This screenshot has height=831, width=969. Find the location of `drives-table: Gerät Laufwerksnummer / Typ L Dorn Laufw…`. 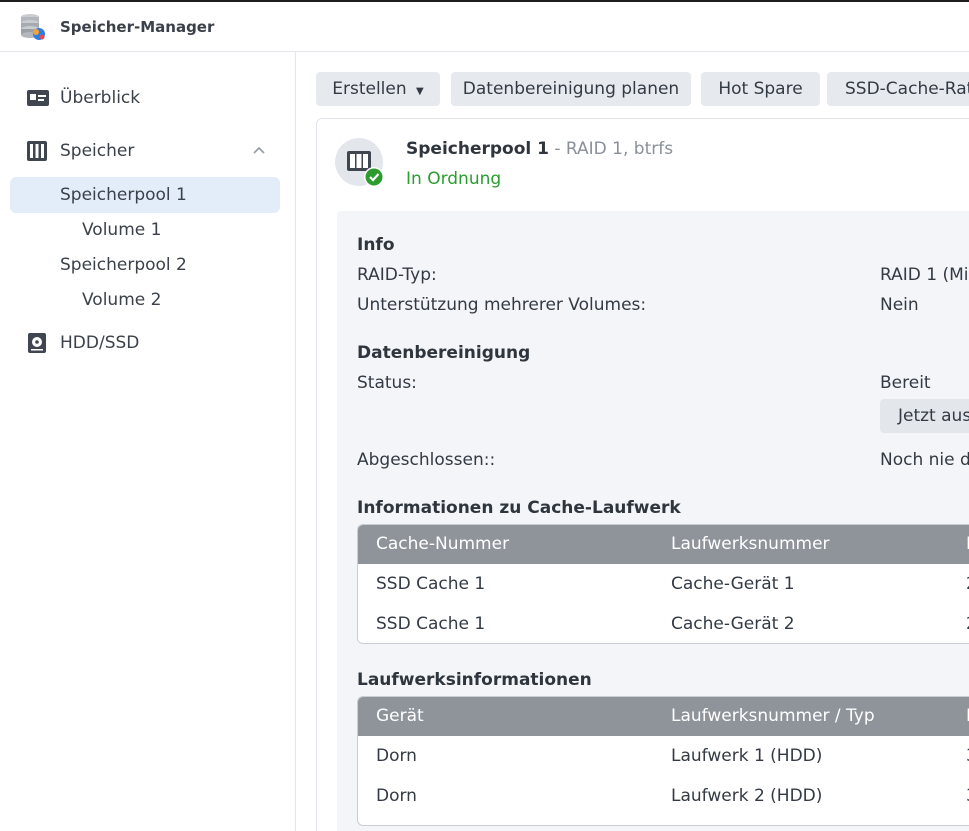

drives-table: Gerät Laufwerksnummer / Typ L Dorn Laufw… is located at coordinates (663, 761).